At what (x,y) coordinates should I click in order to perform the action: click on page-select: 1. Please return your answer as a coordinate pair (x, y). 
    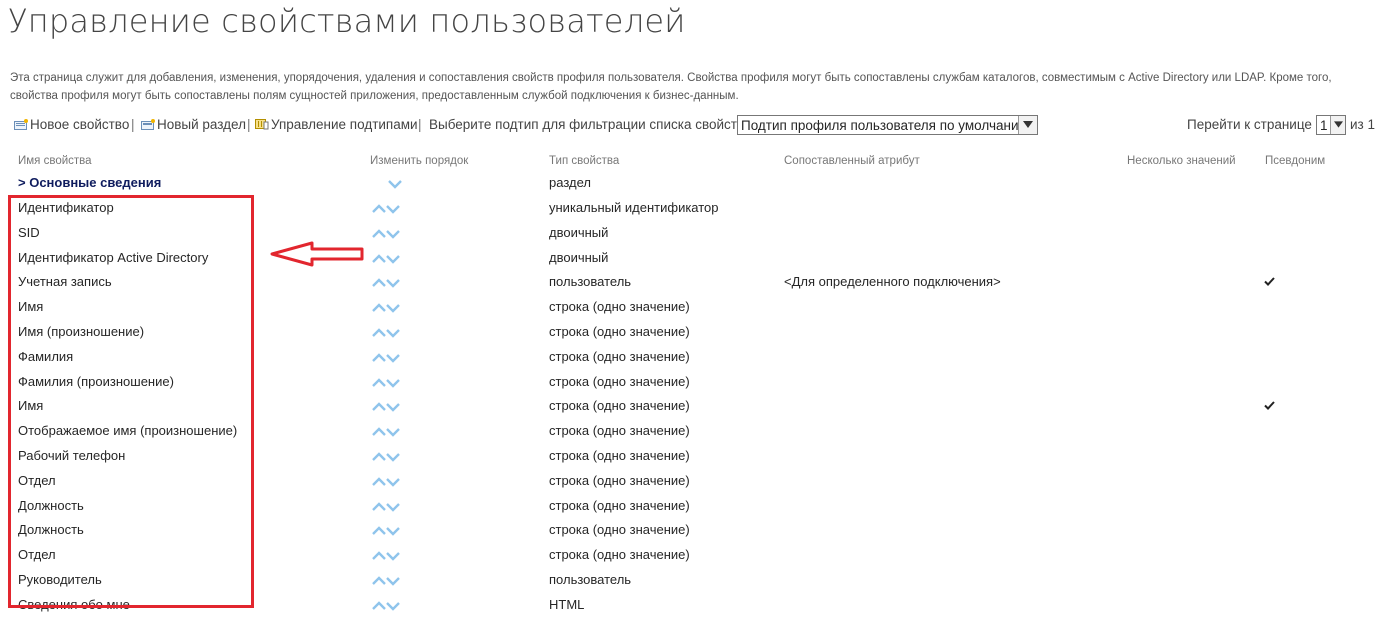
    Looking at the image, I should click on (1331, 125).